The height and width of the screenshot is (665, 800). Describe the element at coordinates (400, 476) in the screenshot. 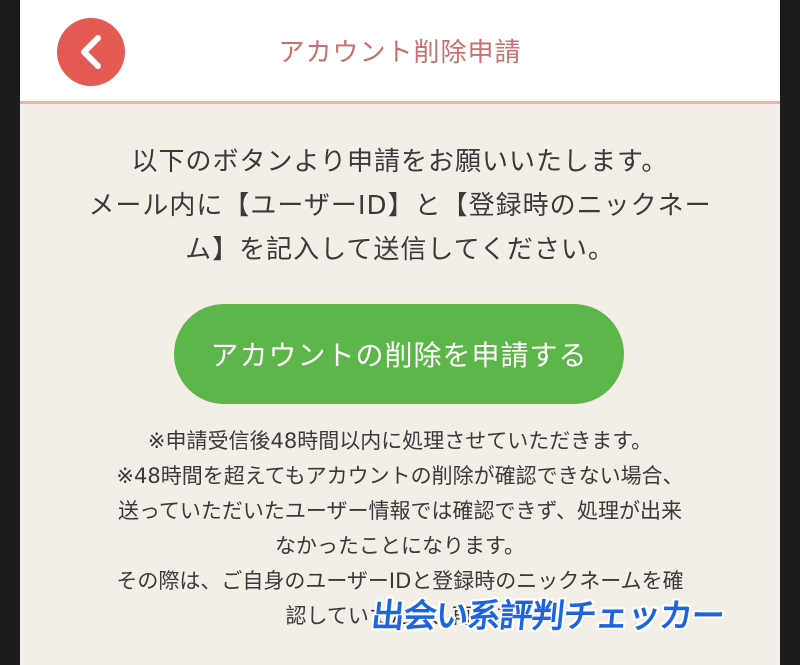

I see `note-line: ※48時間を超えてもアカウントの削除が確認できない場合、` at that location.